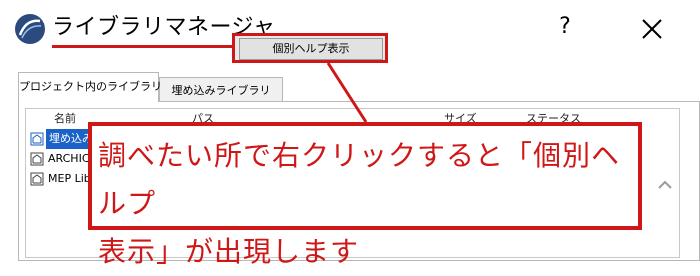 The width and height of the screenshot is (700, 276). What do you see at coordinates (30, 29) in the screenshot?
I see `app-logo-icon` at bounding box center [30, 29].